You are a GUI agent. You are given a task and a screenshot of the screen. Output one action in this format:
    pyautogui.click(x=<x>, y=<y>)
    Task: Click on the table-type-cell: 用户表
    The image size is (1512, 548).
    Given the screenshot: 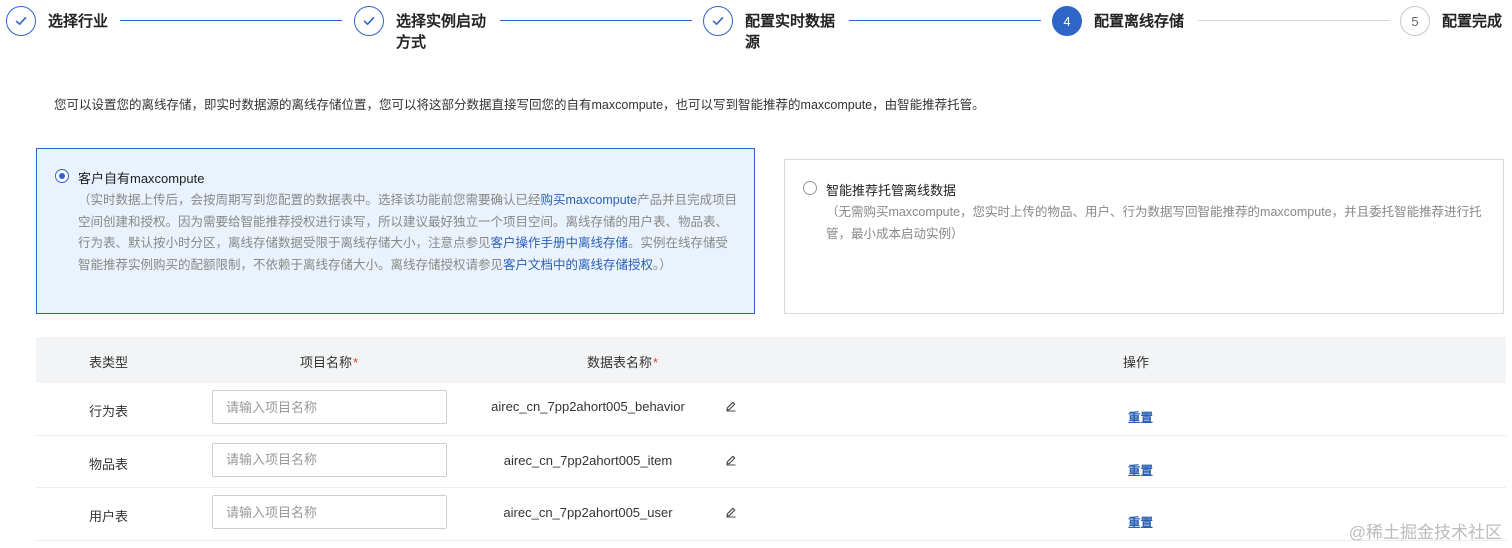 What is the action you would take?
    pyautogui.click(x=109, y=516)
    